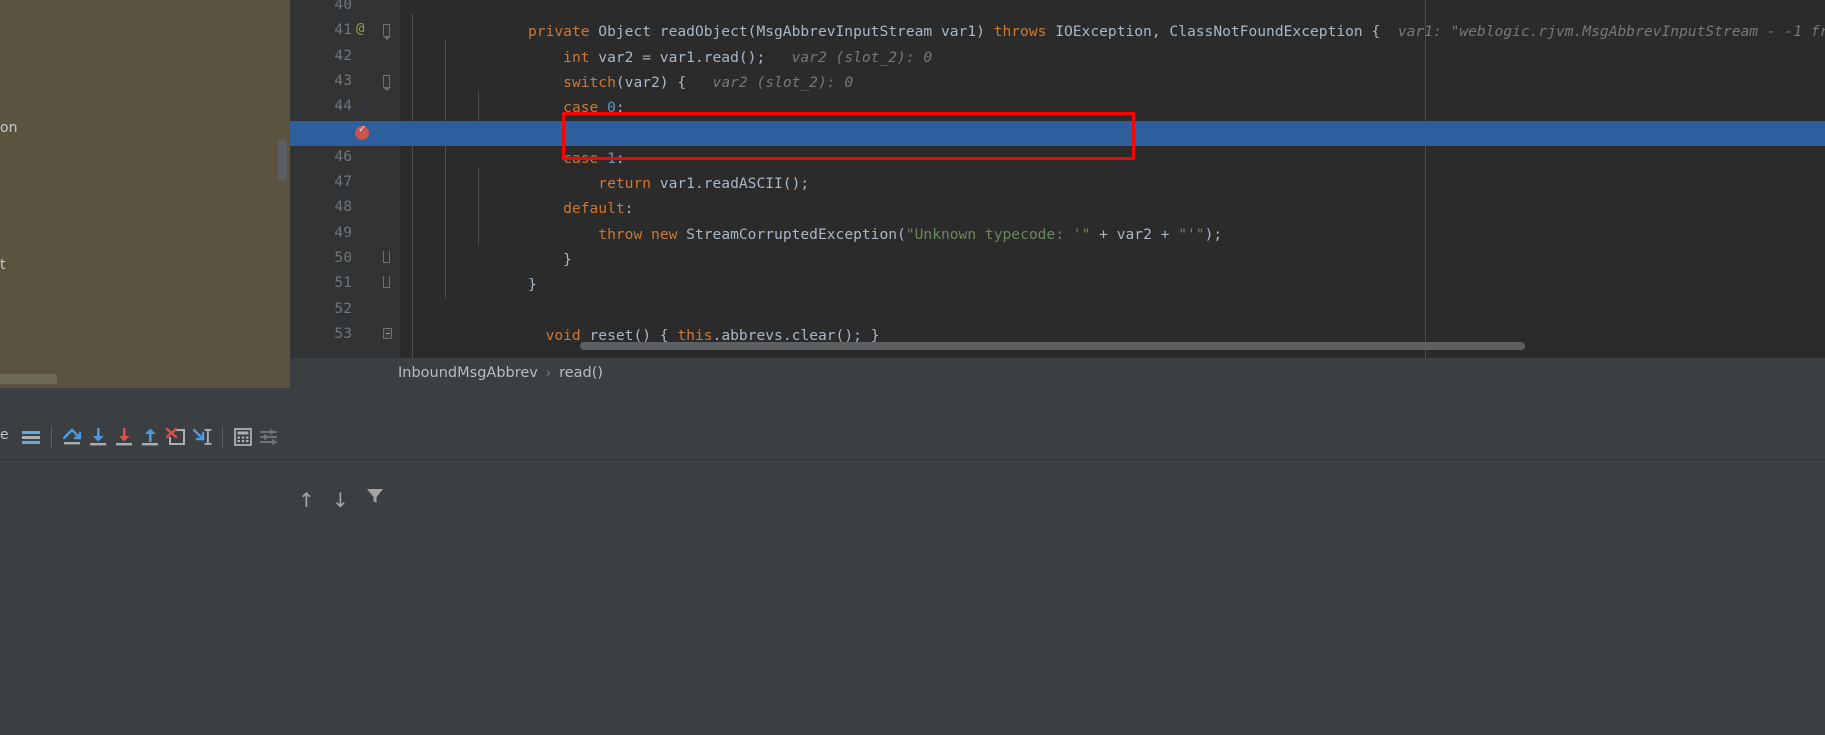 The image size is (1825, 735). Describe the element at coordinates (98, 437) in the screenshot. I see `step-into-icon` at that location.